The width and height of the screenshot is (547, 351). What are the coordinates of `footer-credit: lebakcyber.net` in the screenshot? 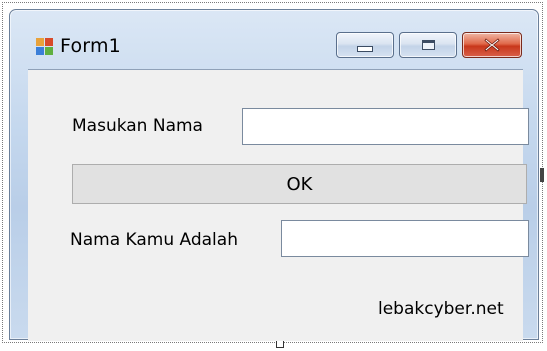 It's located at (441, 309).